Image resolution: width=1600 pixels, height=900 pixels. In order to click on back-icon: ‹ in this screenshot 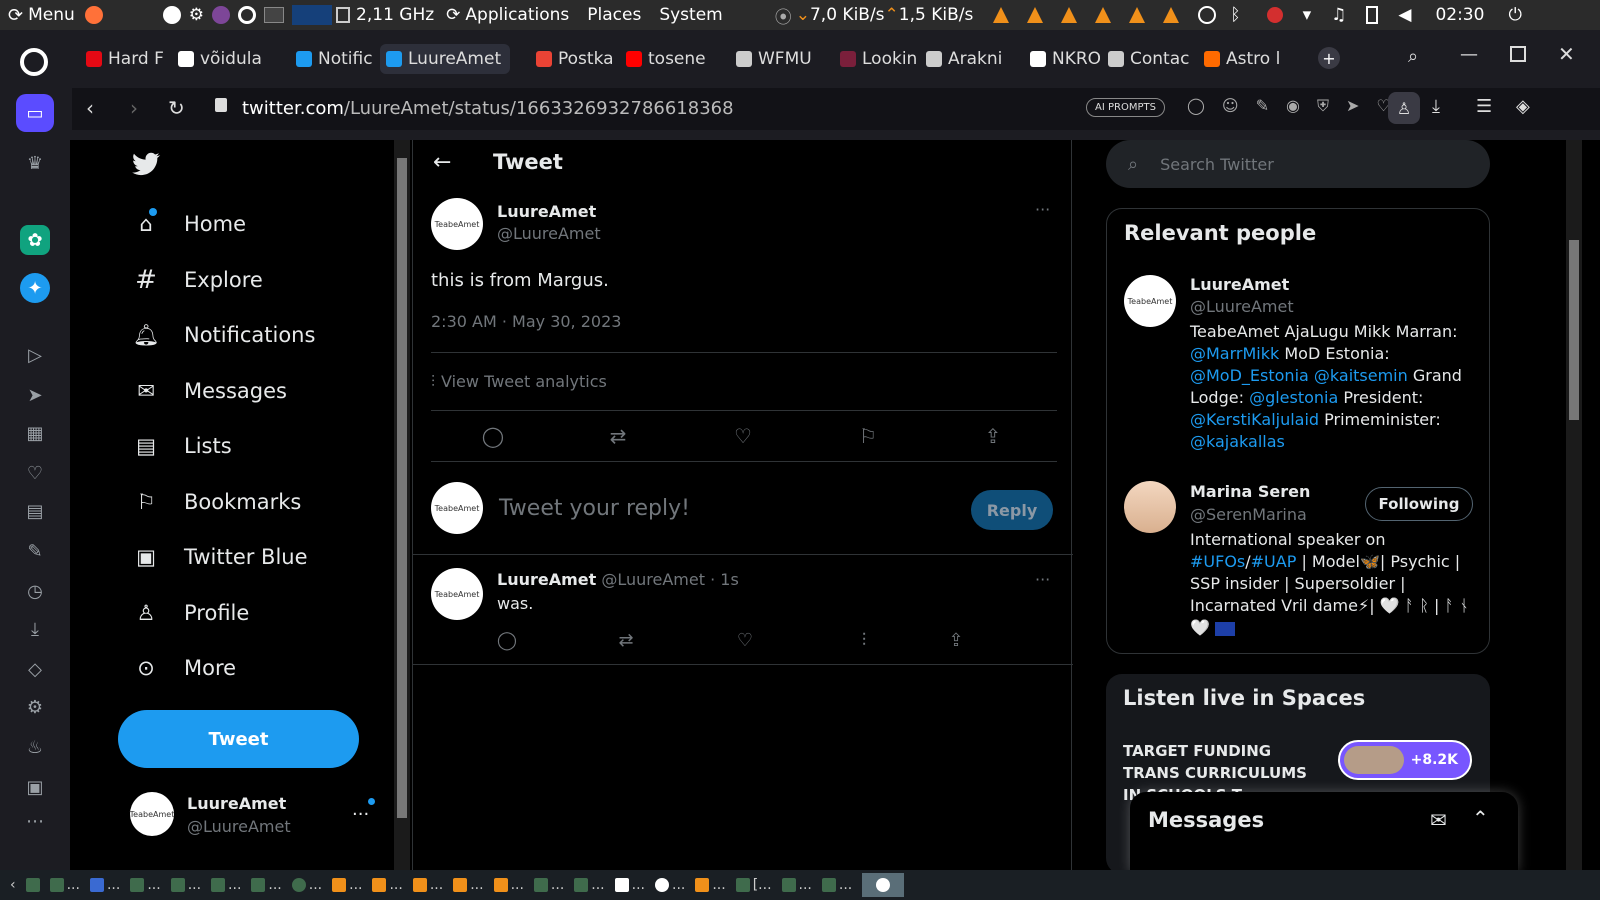, I will do `click(90, 108)`.